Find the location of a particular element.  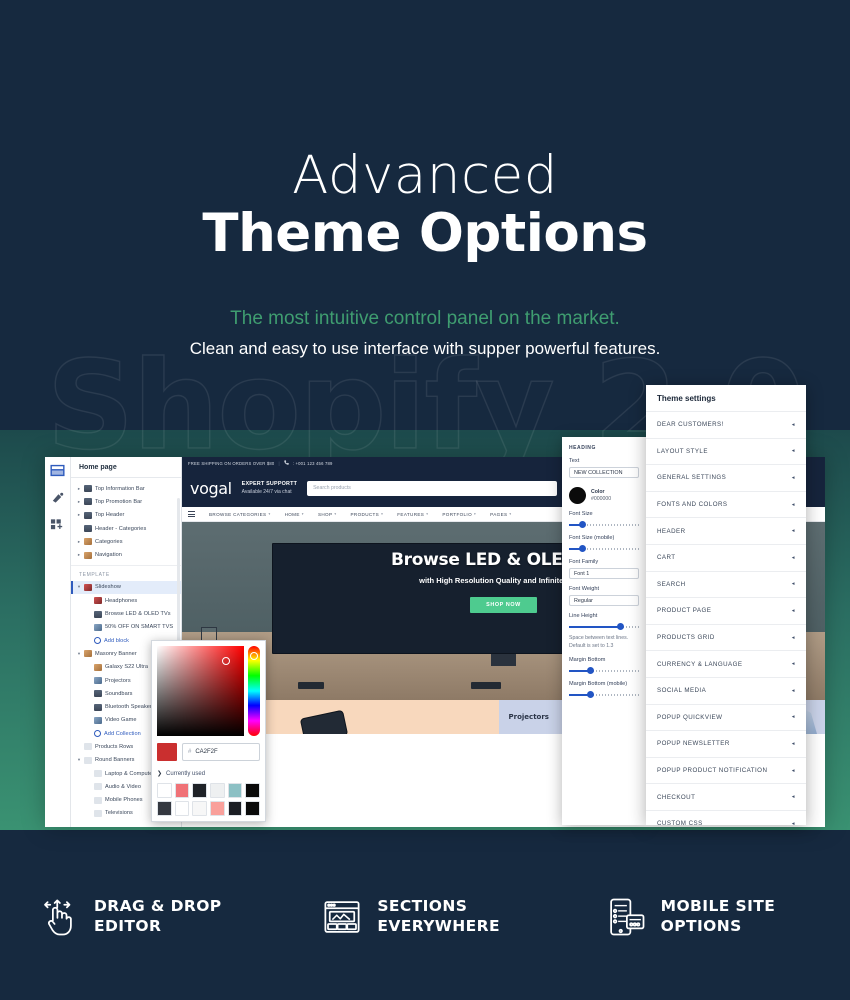

feature-mobile-line1: MOBILE SITE is located at coordinates (718, 906).